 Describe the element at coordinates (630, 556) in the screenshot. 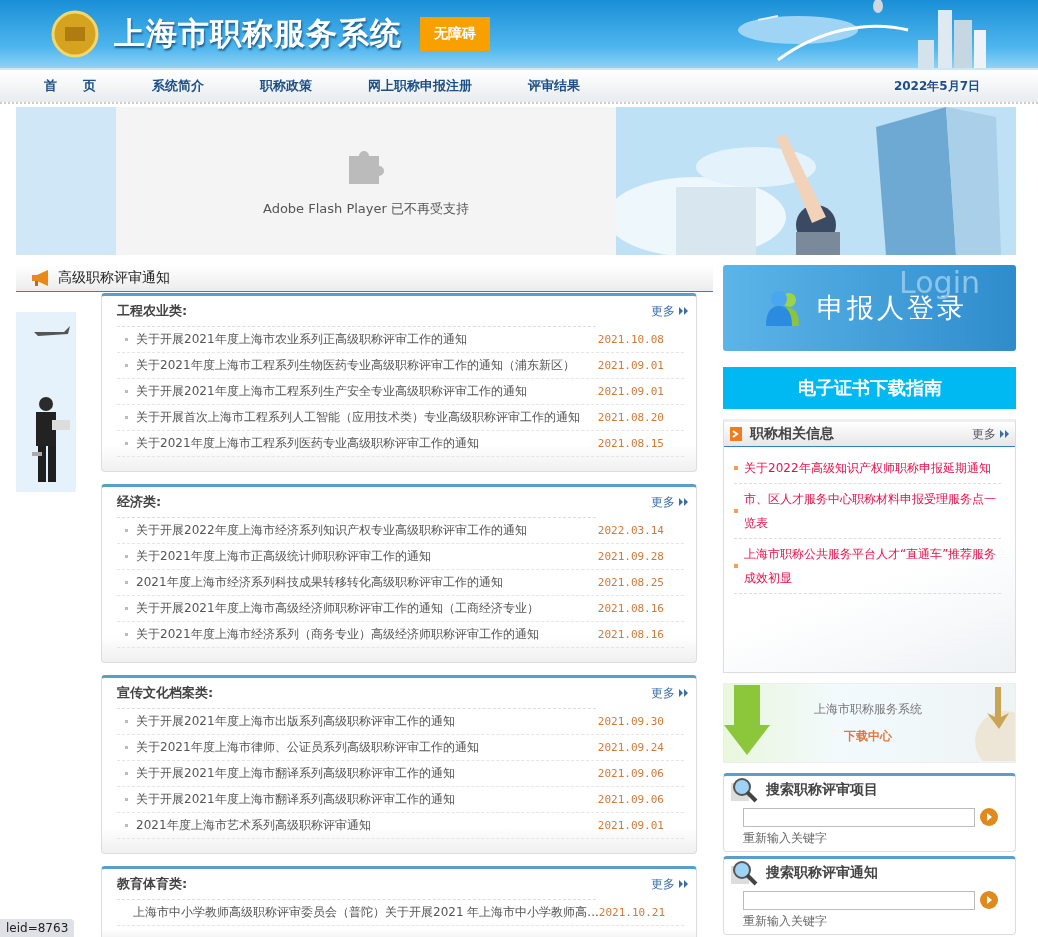

I see `notice-date: 2021.09.28` at that location.